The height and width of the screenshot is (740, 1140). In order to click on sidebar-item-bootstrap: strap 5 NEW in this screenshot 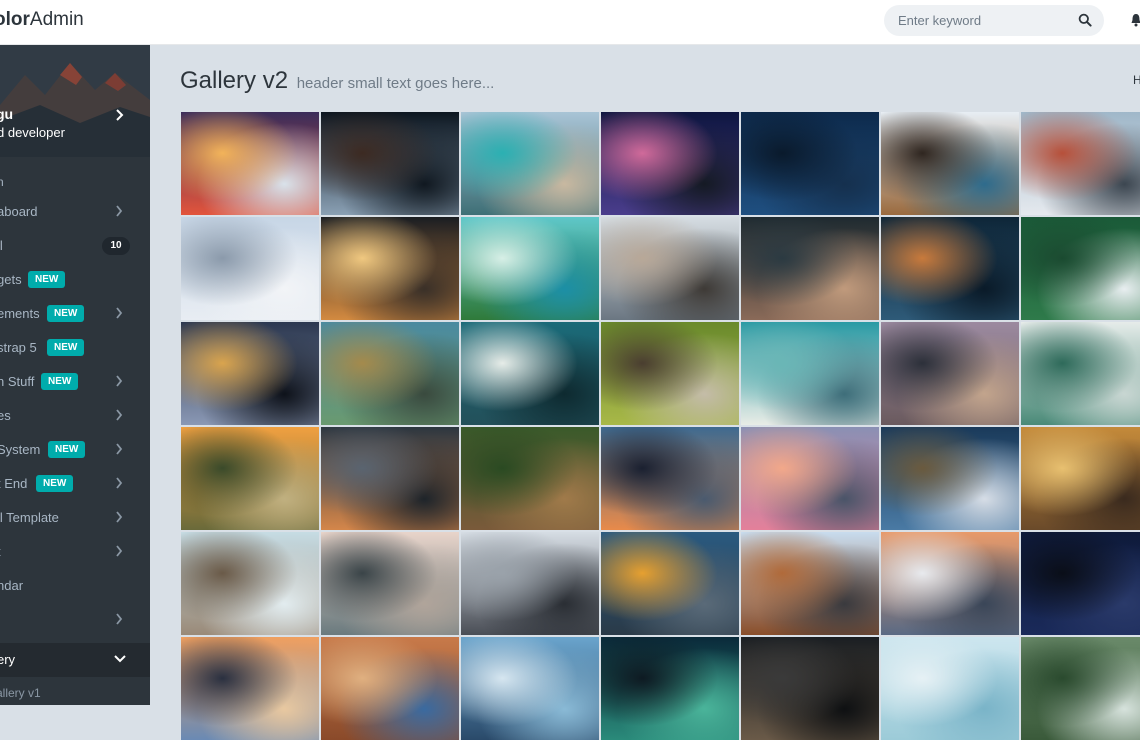, I will do `click(75, 348)`.